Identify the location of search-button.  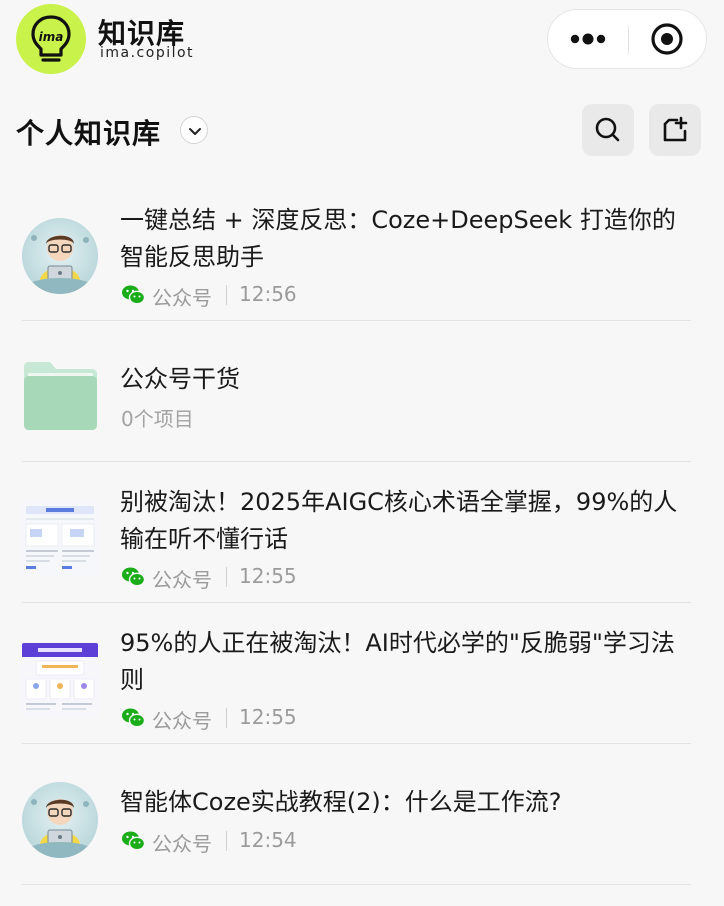
(608, 130).